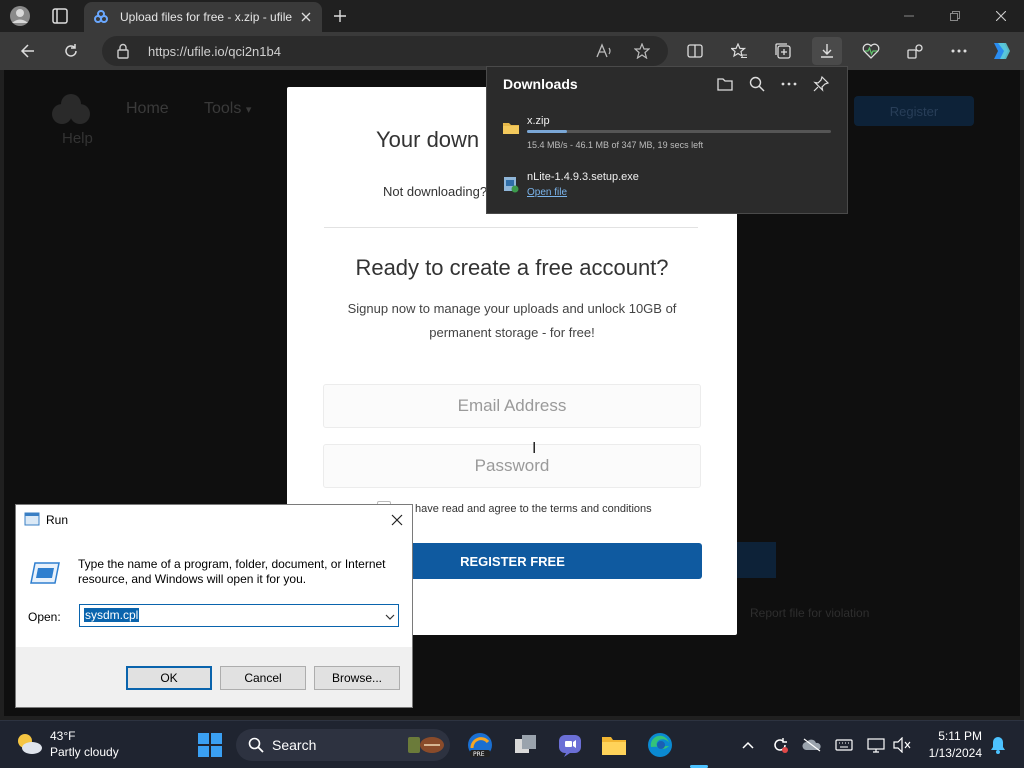 The height and width of the screenshot is (768, 1024). What do you see at coordinates (540, 84) in the screenshot?
I see `downloads-title: Downloads` at bounding box center [540, 84].